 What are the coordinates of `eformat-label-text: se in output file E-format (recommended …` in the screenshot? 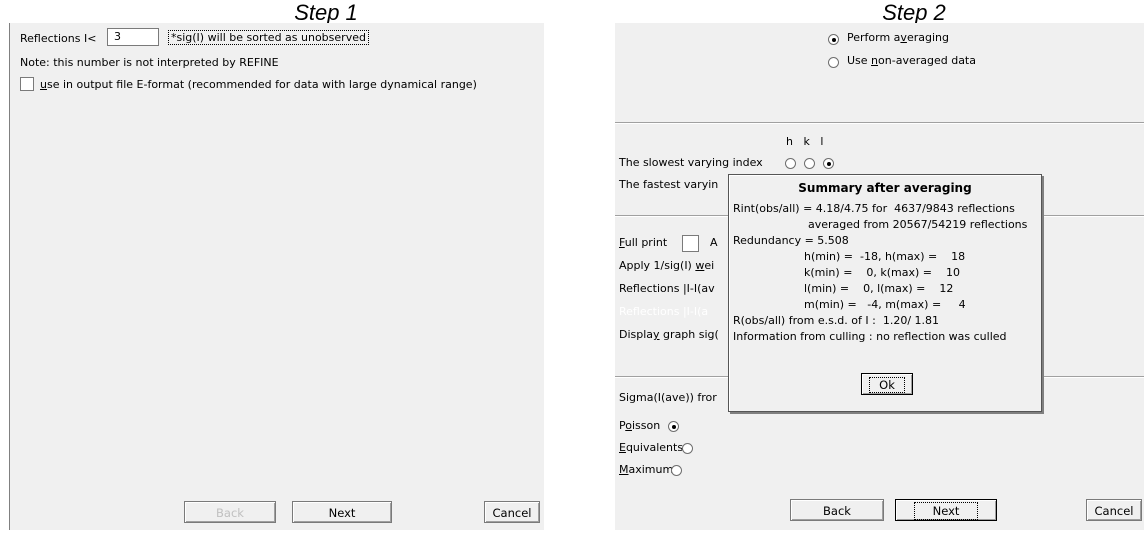 It's located at (261, 84).